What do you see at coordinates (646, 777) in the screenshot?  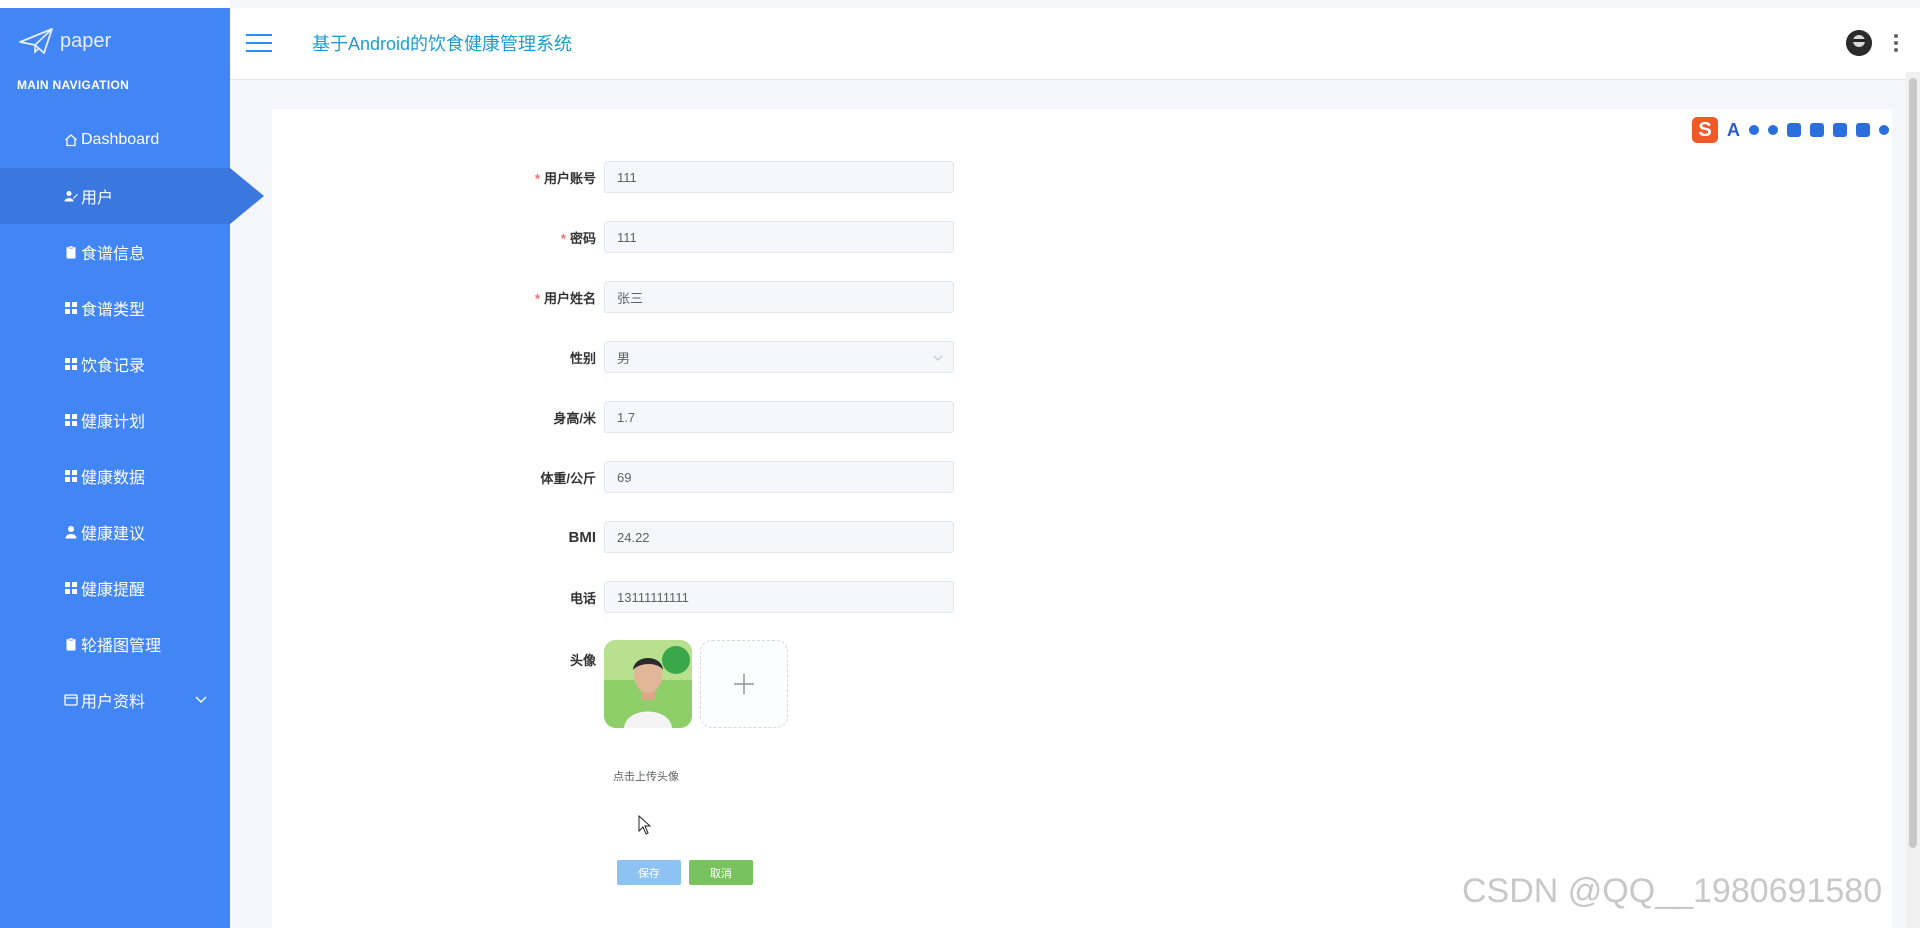 I see `avatar-upload-tip: 点击上传头像` at bounding box center [646, 777].